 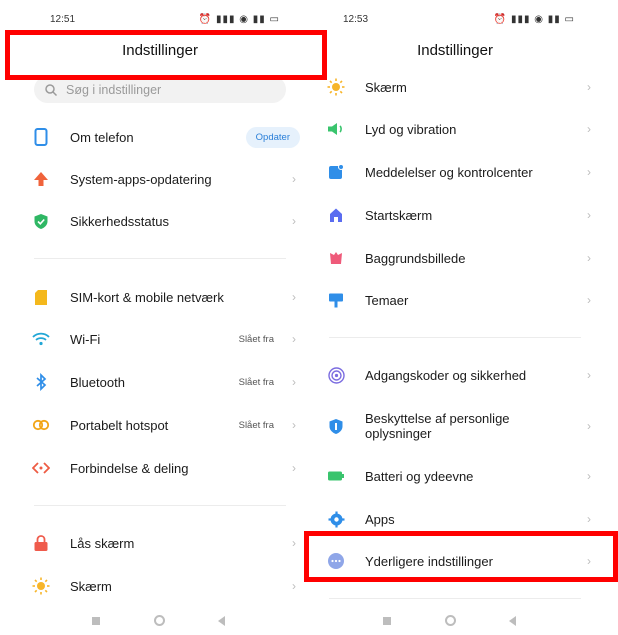 I want to click on fingerprint-icon, so click(x=336, y=375).